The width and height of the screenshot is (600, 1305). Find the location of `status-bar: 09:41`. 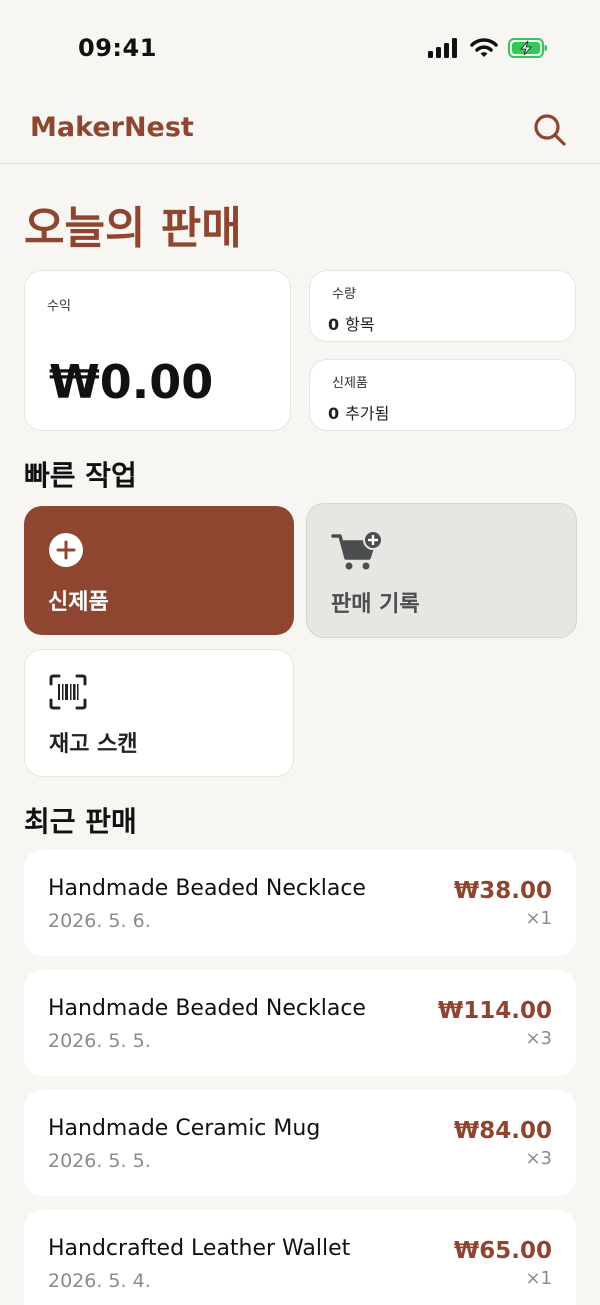

status-bar: 09:41 is located at coordinates (300, 48).